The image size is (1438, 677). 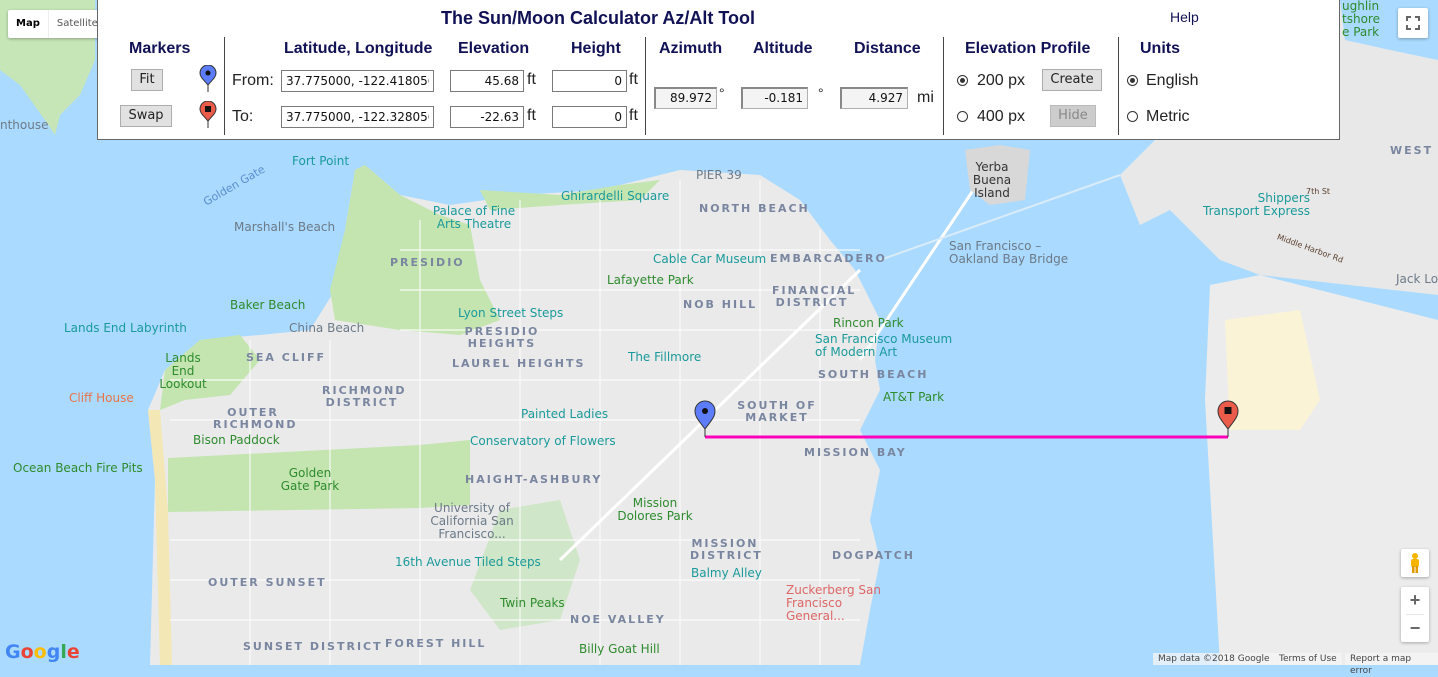 What do you see at coordinates (814, 297) in the screenshot?
I see `map-label-financial: FINANCIAL DISTRICT` at bounding box center [814, 297].